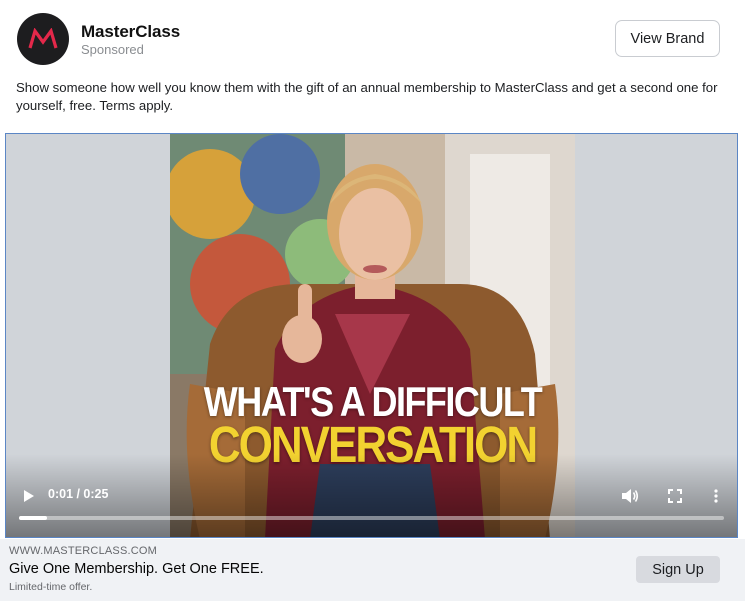  I want to click on link-domain: WWW.MASTERCLASS.COM, so click(83, 551).